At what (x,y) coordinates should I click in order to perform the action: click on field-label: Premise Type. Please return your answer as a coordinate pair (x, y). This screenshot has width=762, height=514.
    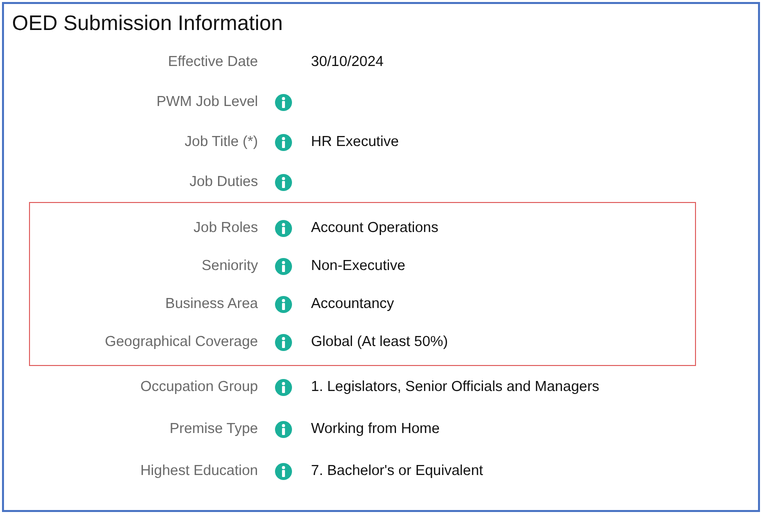
    Looking at the image, I should click on (213, 429).